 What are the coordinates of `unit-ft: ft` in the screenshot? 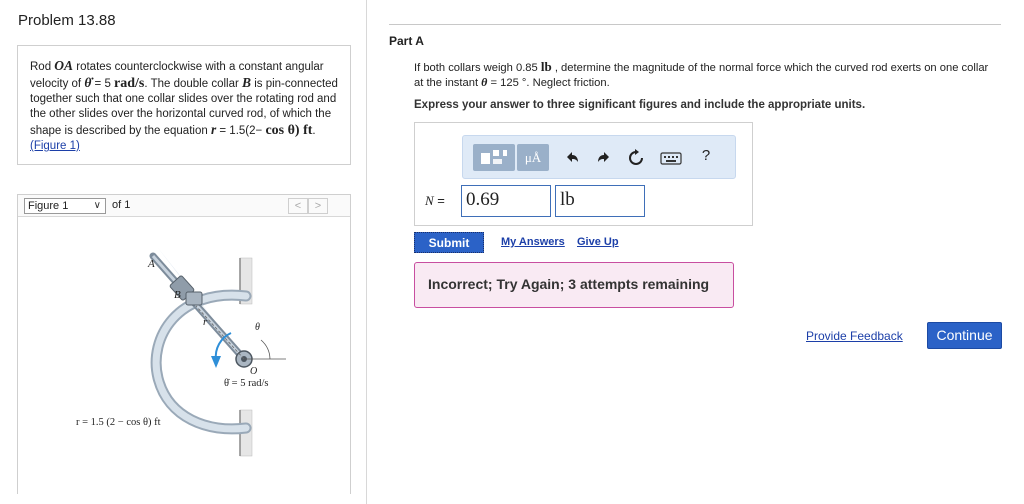 It's located at (306, 130).